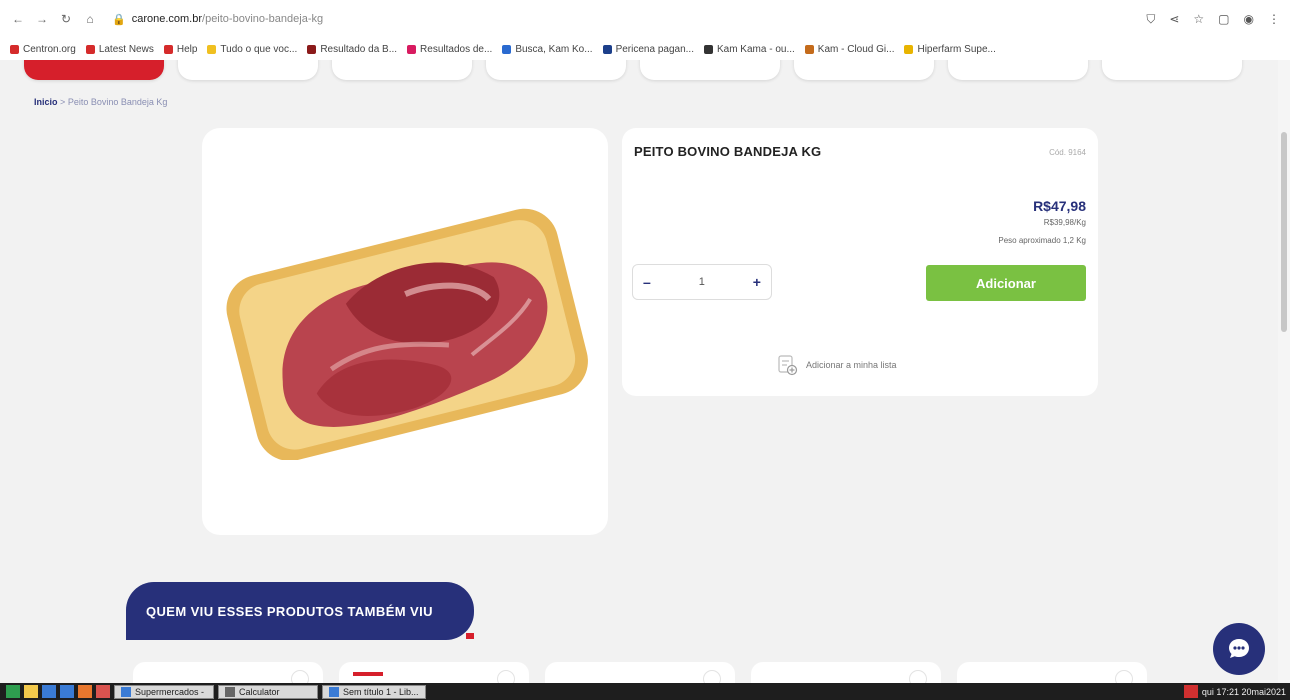 The height and width of the screenshot is (700, 1290). Describe the element at coordinates (18, 19) in the screenshot. I see `back-icon: ←` at that location.